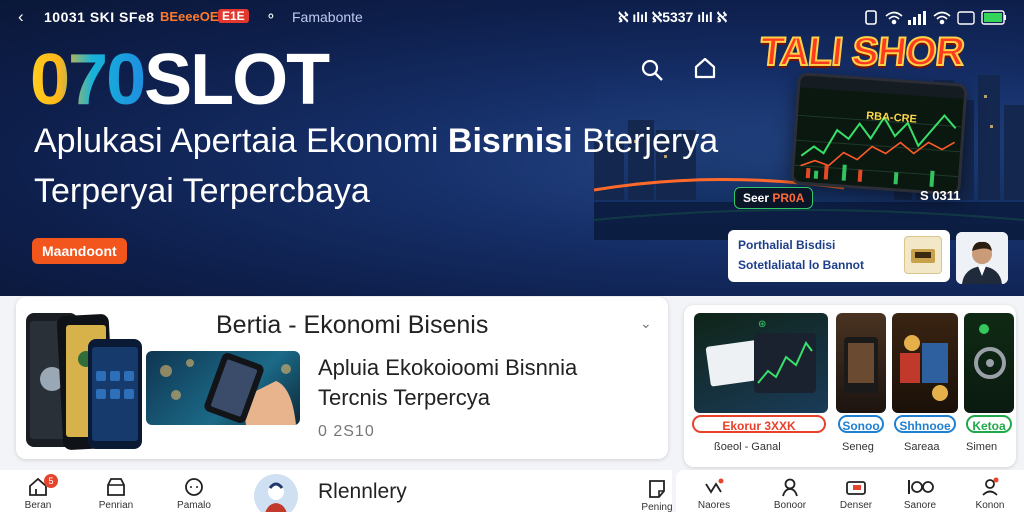 The image size is (1024, 512). I want to click on tile-button: Shhnooe, so click(925, 424).